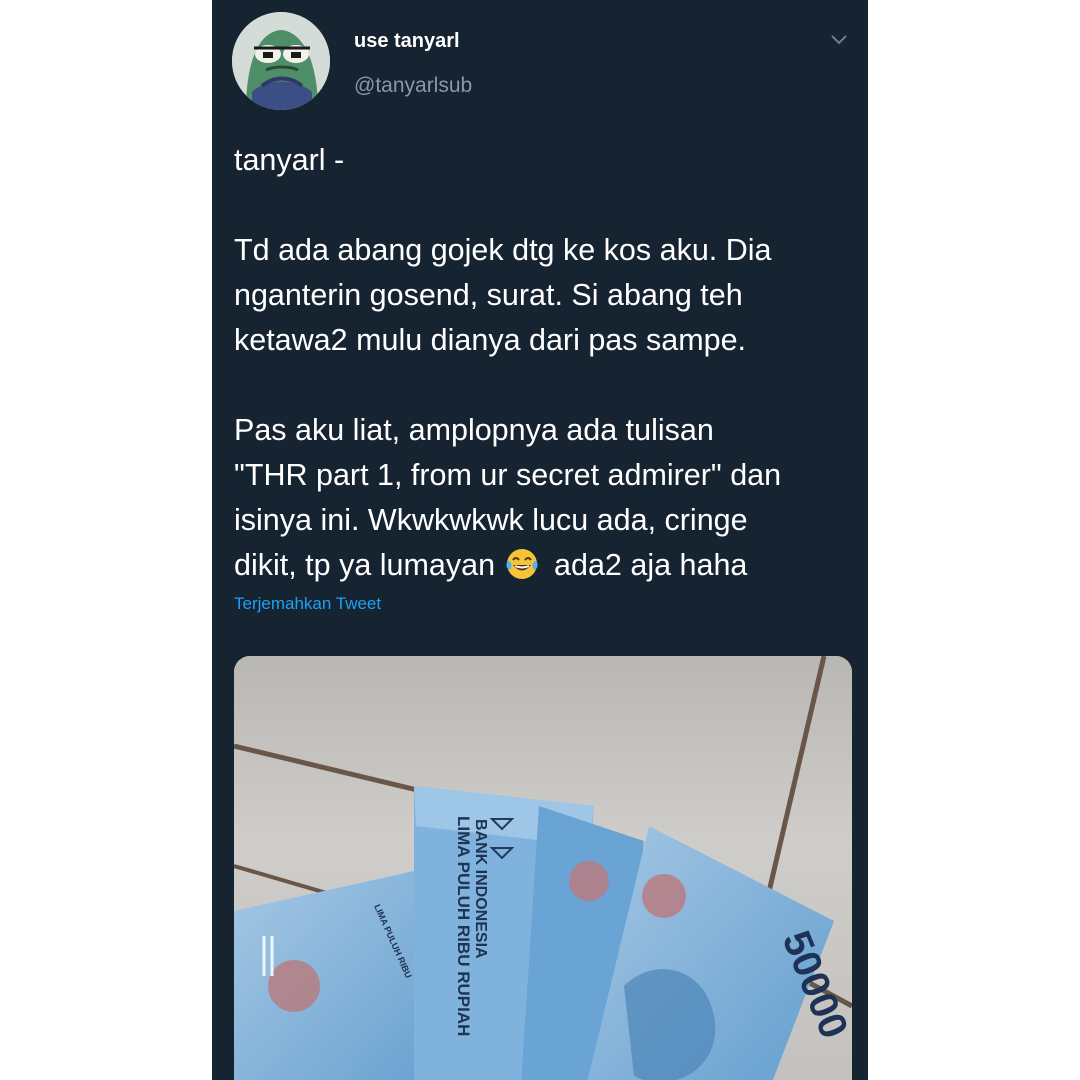  What do you see at coordinates (522, 564) in the screenshot?
I see `tears-of-joy-emoji` at bounding box center [522, 564].